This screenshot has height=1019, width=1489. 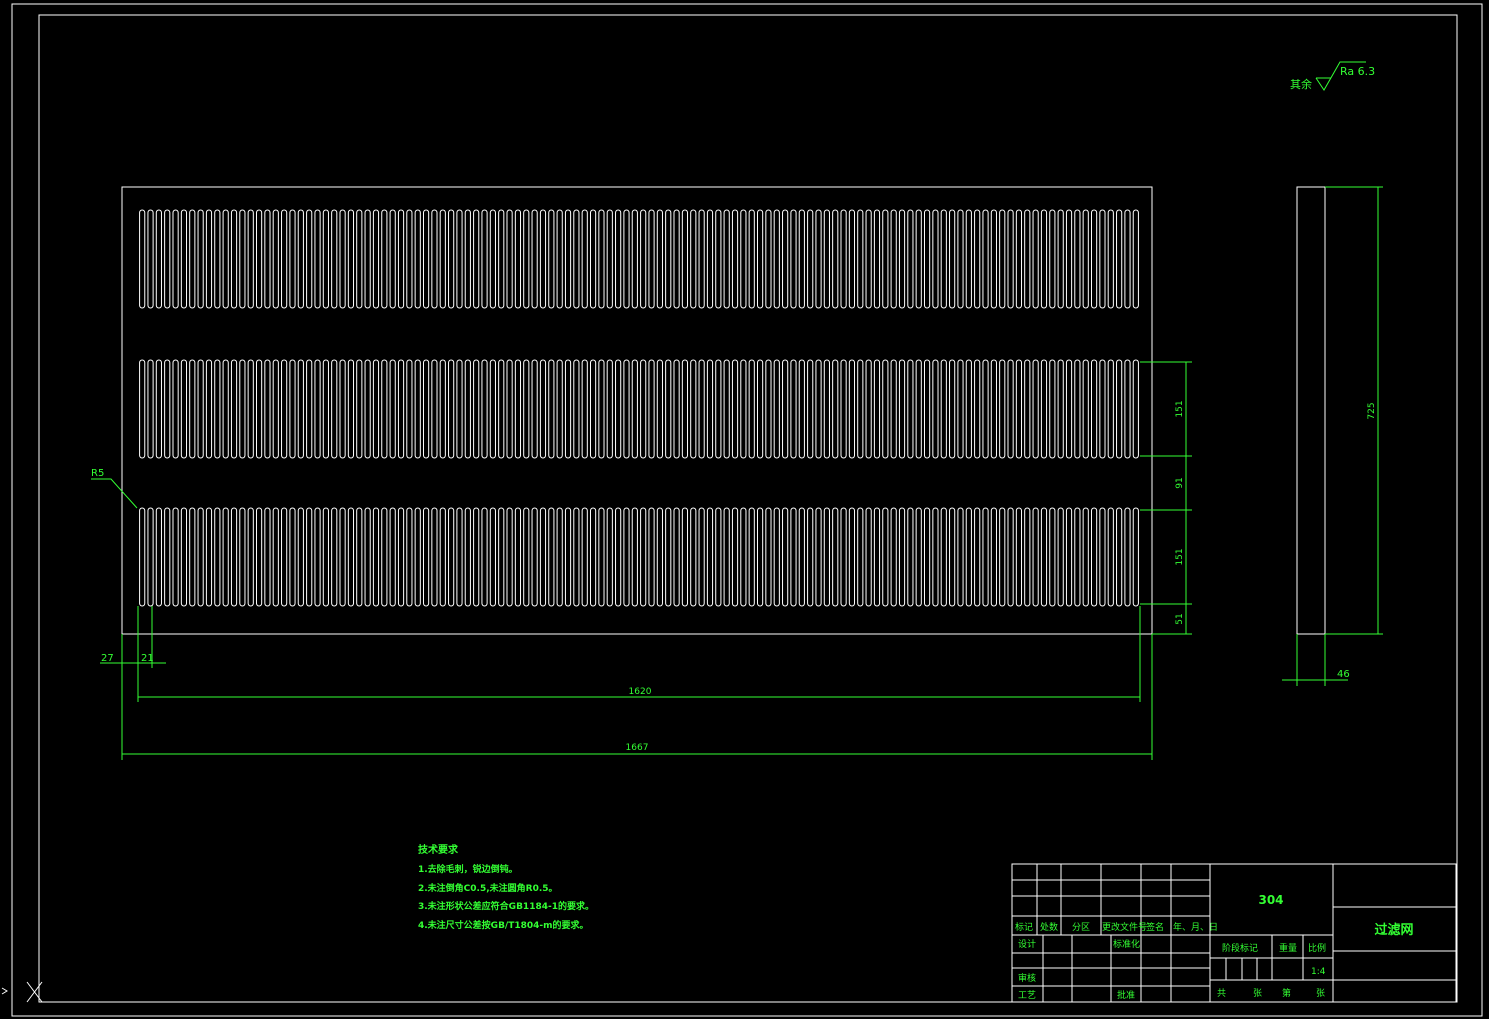 What do you see at coordinates (1180, 618) in the screenshot?
I see `dim-51: 51` at bounding box center [1180, 618].